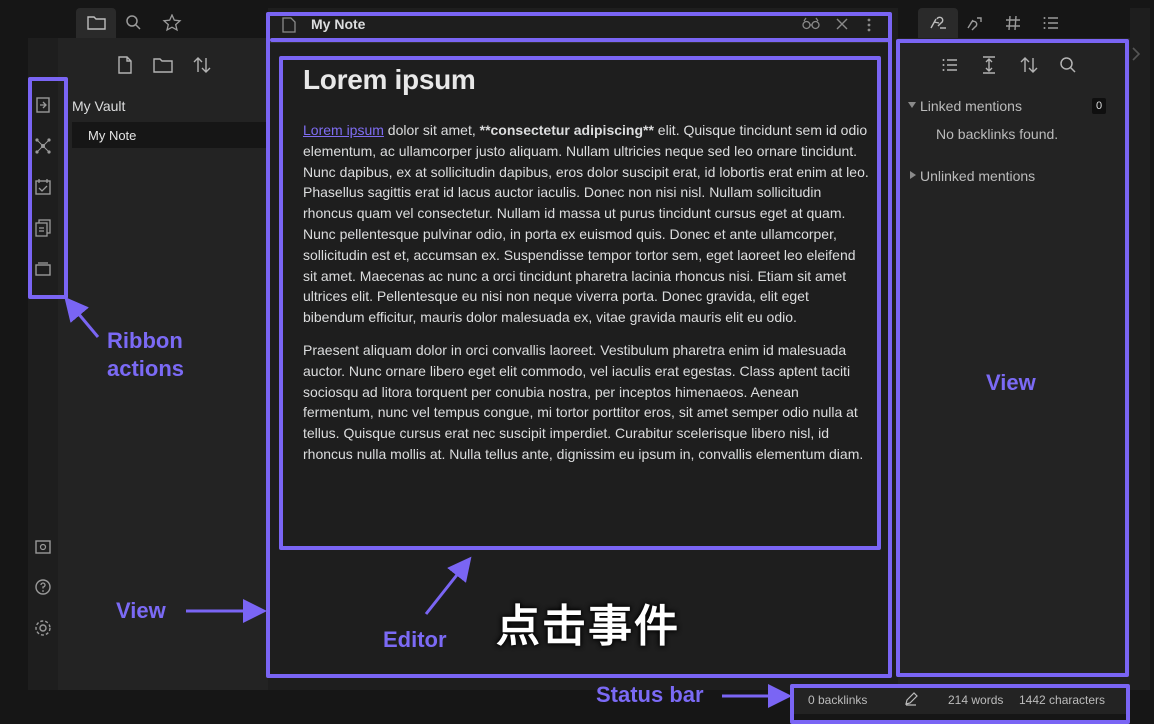 The image size is (1154, 724). What do you see at coordinates (82, 317) in the screenshot?
I see `arrow-ribbon` at bounding box center [82, 317].